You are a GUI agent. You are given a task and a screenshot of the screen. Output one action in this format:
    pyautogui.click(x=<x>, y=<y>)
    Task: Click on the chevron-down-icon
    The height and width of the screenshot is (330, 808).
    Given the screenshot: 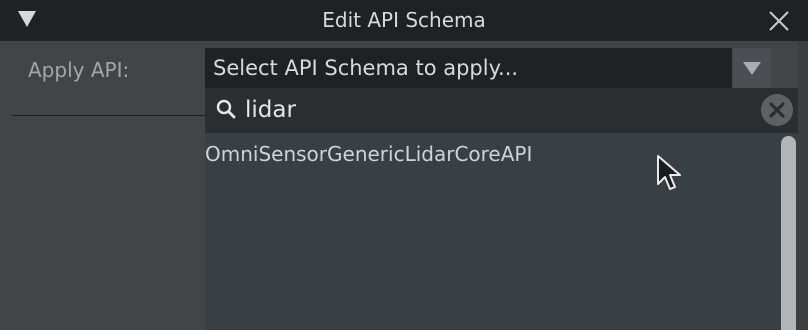 What is the action you would take?
    pyautogui.click(x=752, y=68)
    